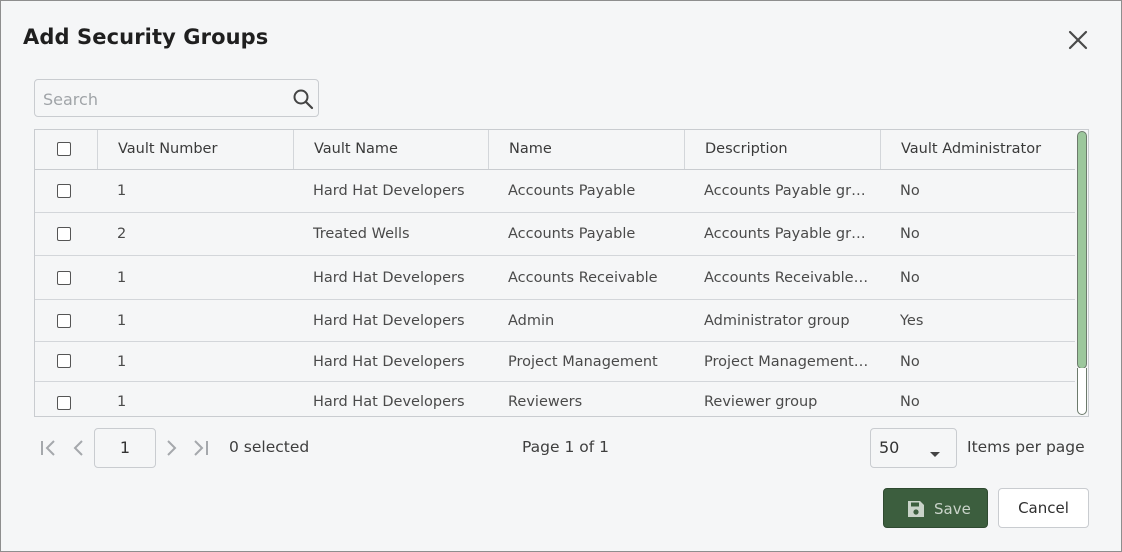 This screenshot has width=1122, height=552. What do you see at coordinates (545, 402) in the screenshot?
I see `cell-name: Reviewers` at bounding box center [545, 402].